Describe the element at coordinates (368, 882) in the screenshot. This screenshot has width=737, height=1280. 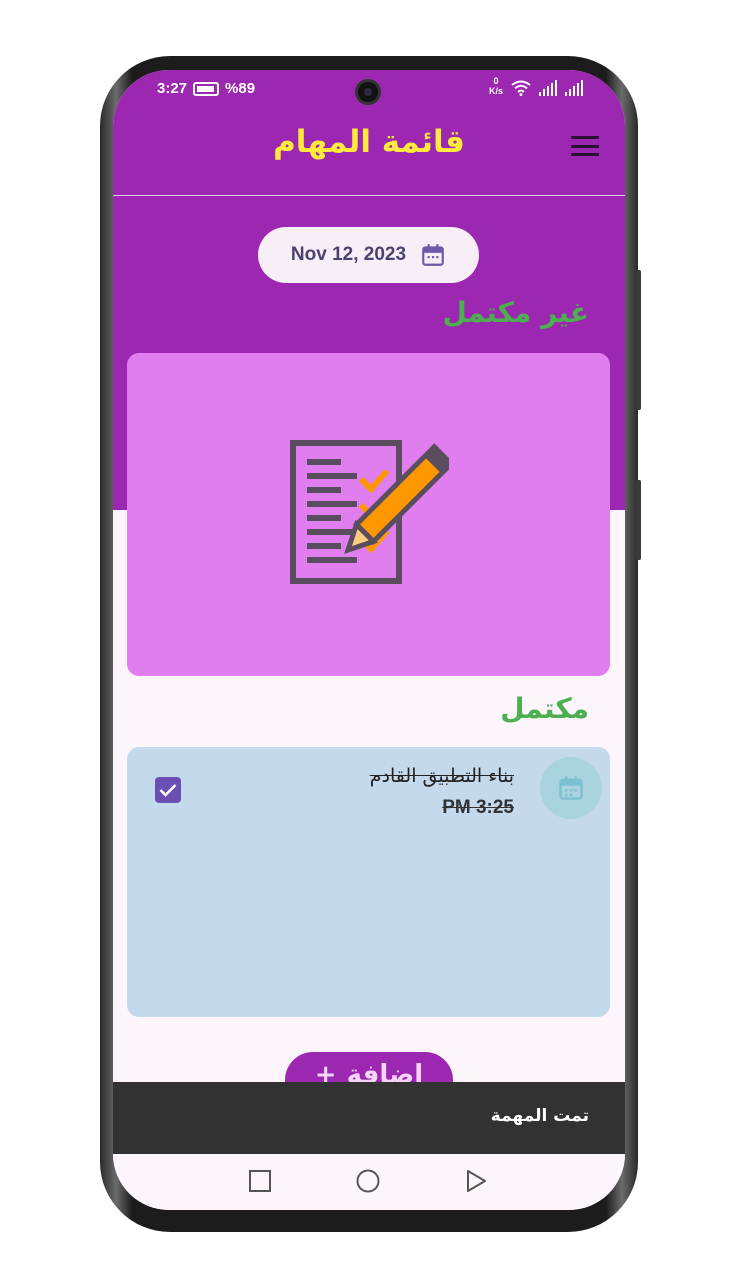
I see `task-card: بناء التطبيق القادم PM 3:25` at that location.